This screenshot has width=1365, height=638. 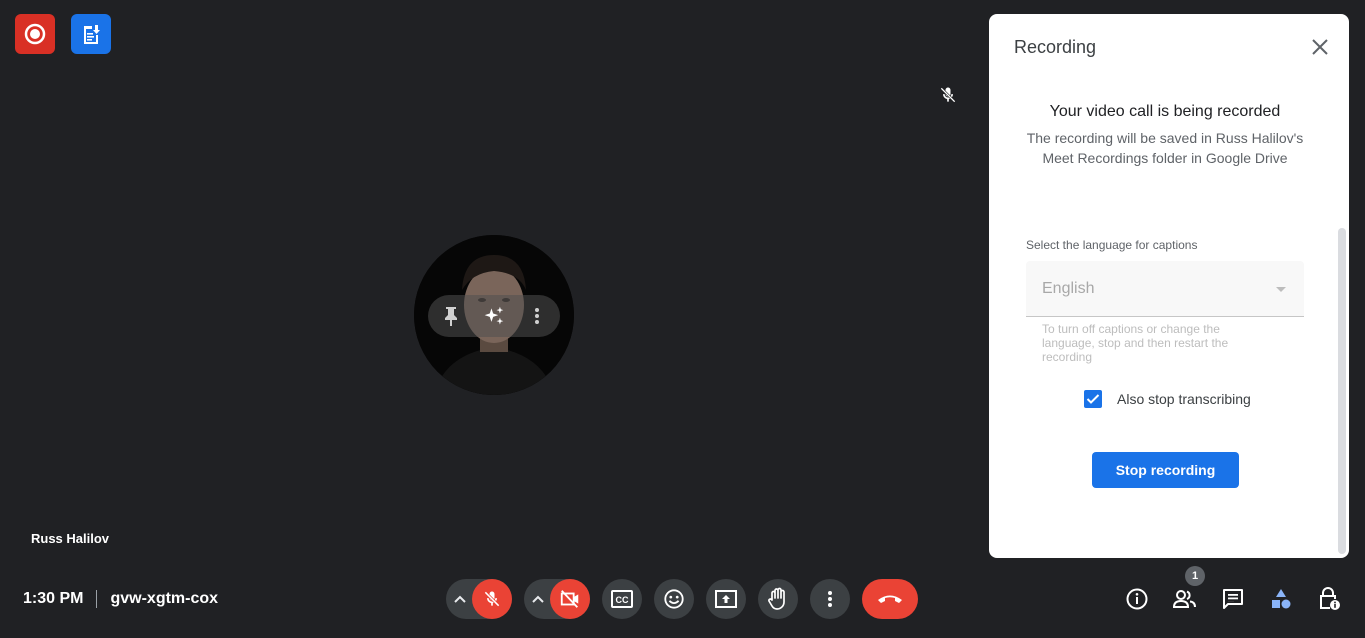 I want to click on effects-sparkle-icon, so click(x=494, y=315).